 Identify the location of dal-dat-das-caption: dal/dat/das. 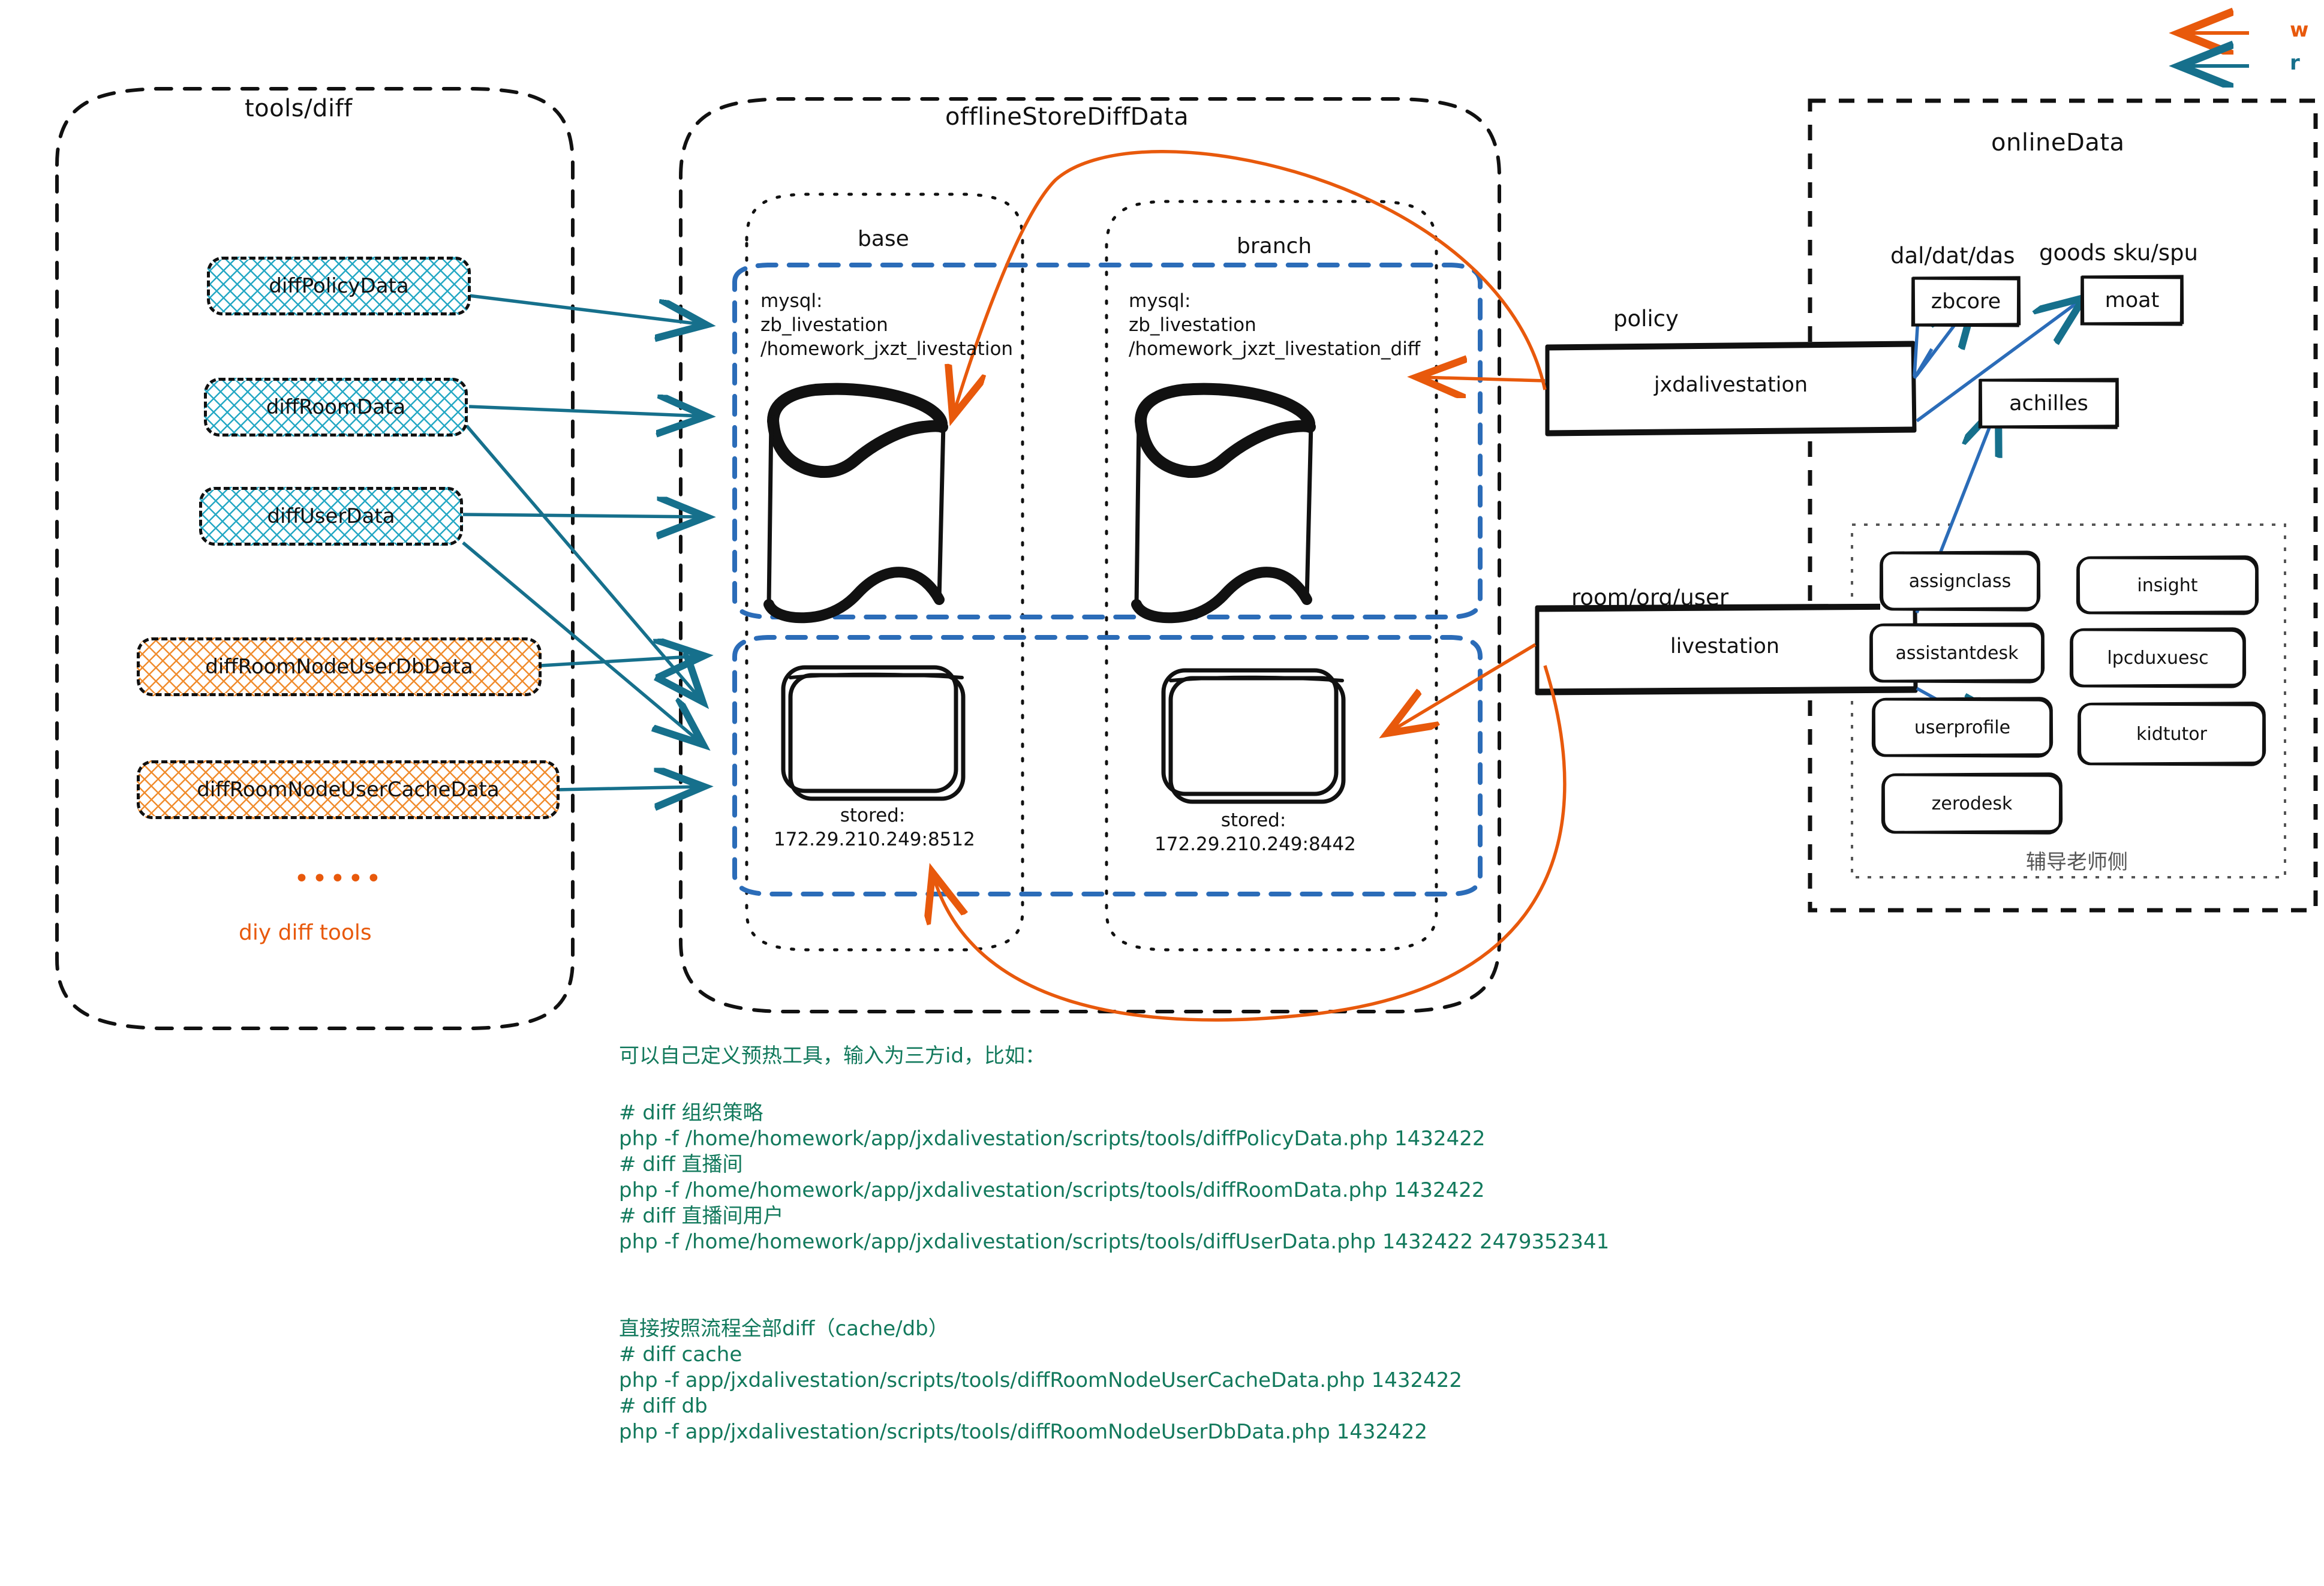
(1952, 256).